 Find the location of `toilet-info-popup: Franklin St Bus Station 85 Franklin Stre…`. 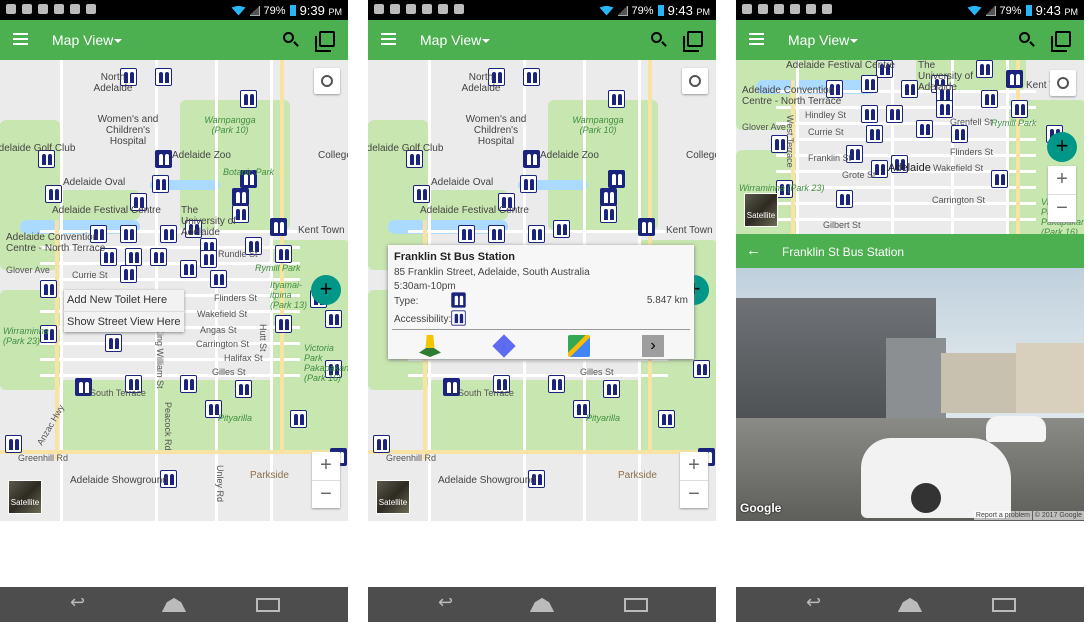

toilet-info-popup: Franklin St Bus Station 85 Franklin Stre… is located at coordinates (541, 302).